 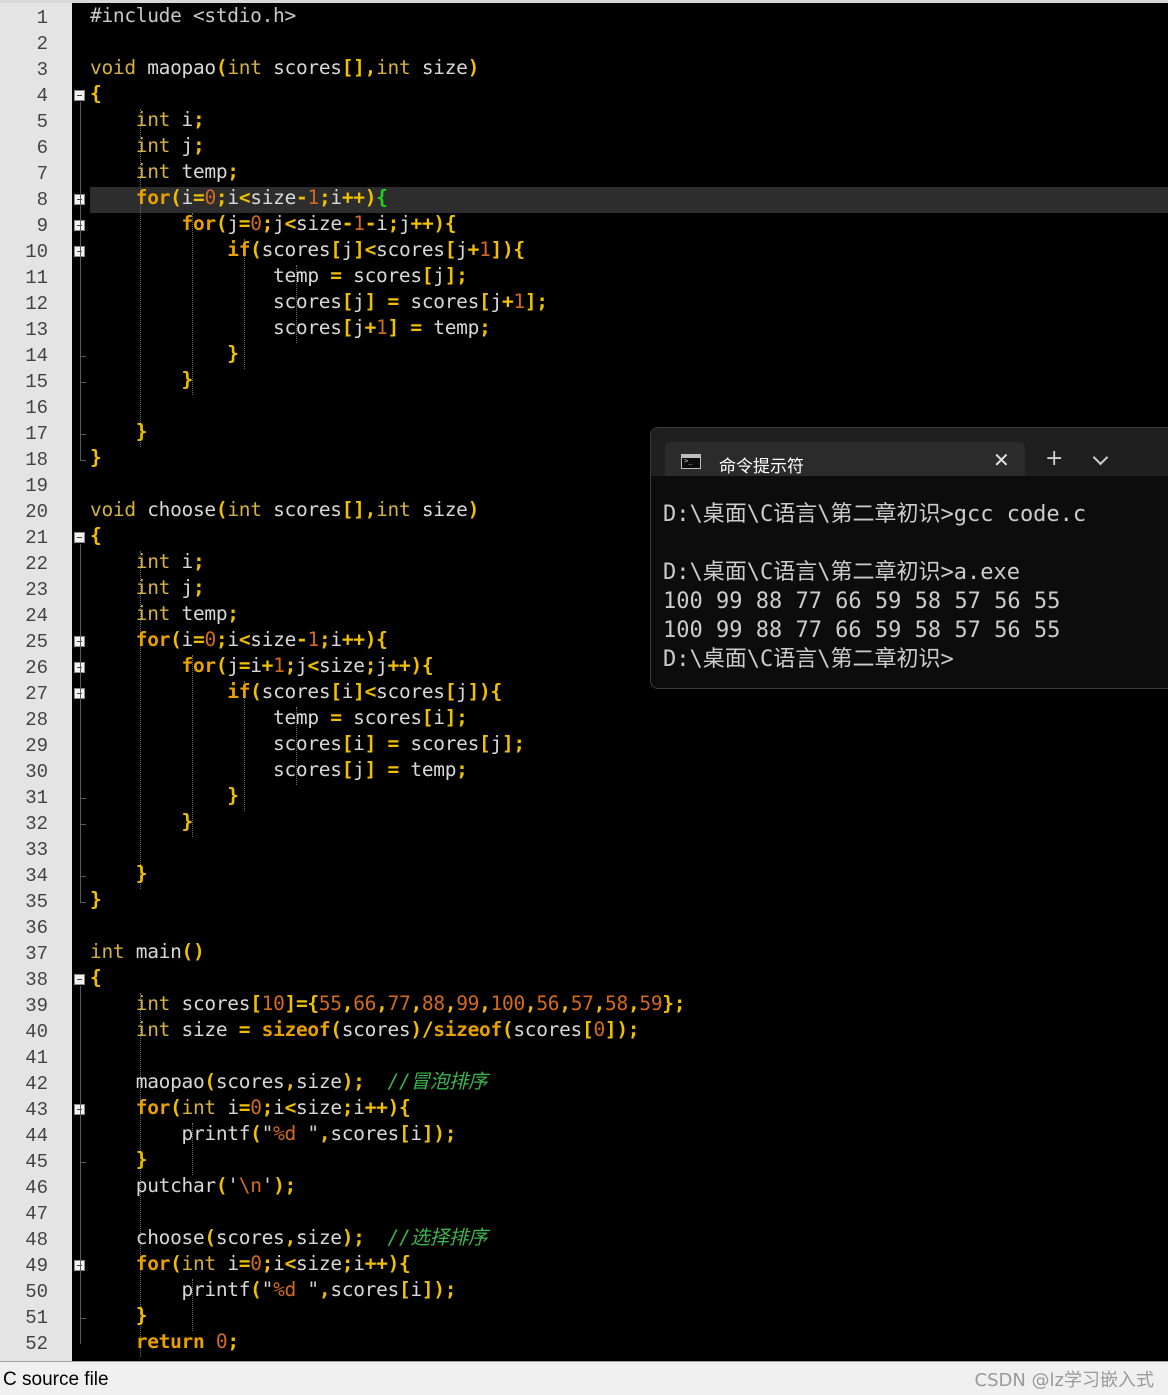 I want to click on code-token: ], so click(x=393, y=327).